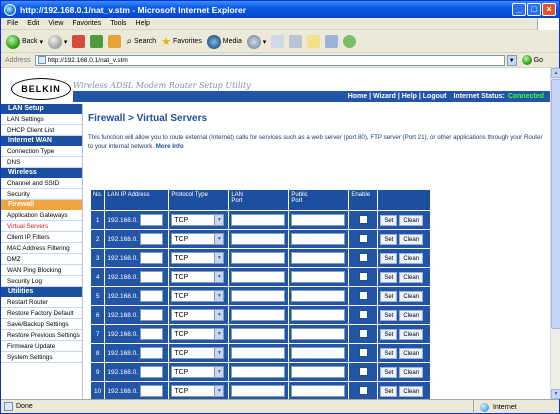 The height and width of the screenshot is (414, 560). I want to click on sidebar-item-firmware-update: Firmware Update, so click(41, 346).